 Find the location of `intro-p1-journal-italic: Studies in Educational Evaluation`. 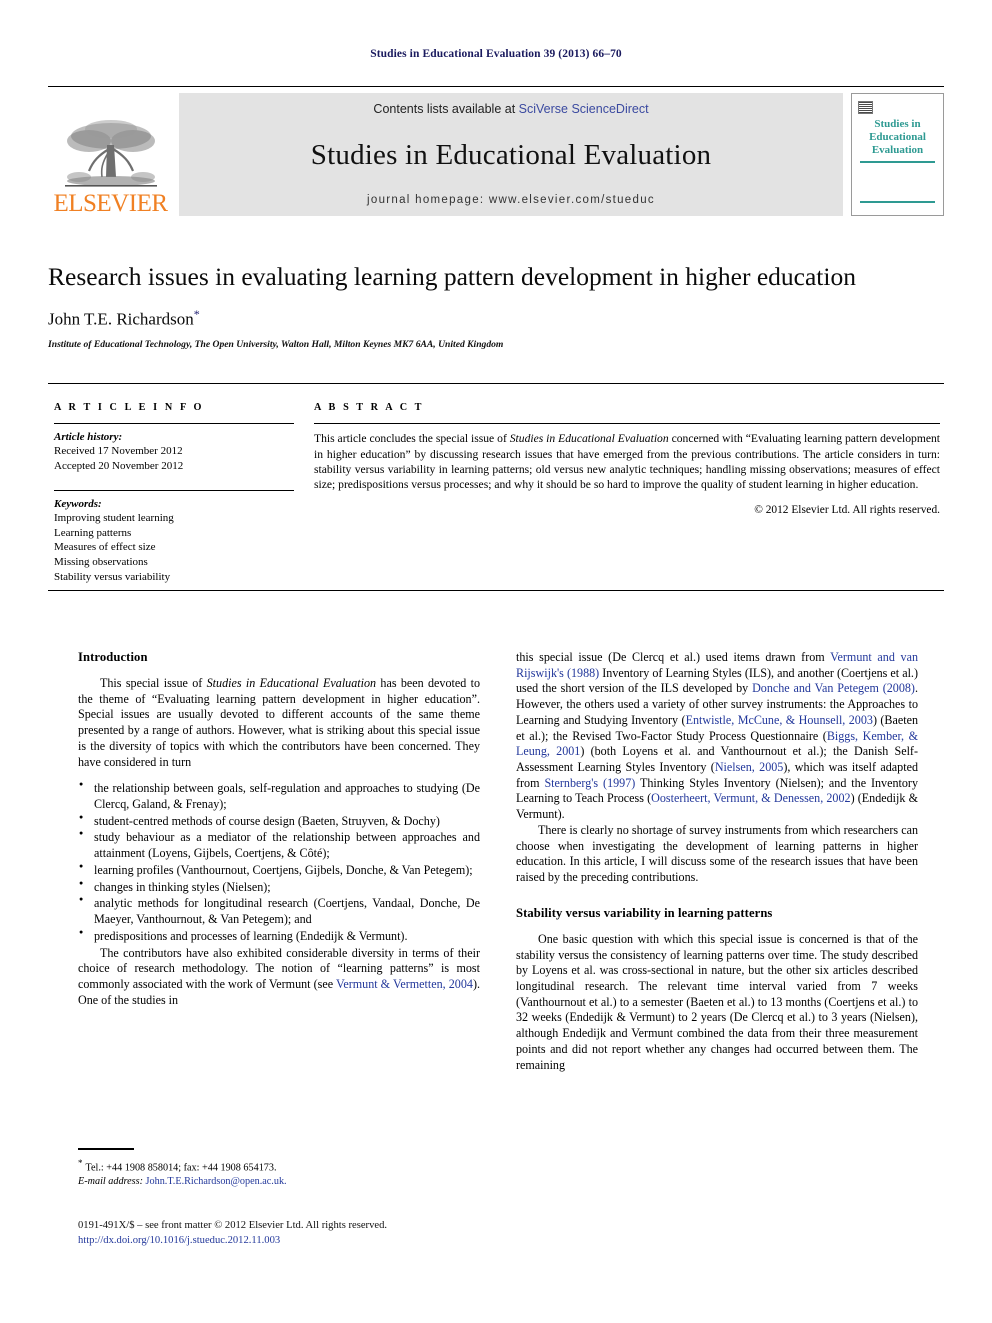

intro-p1-journal-italic: Studies in Educational Evaluation is located at coordinates (291, 683).